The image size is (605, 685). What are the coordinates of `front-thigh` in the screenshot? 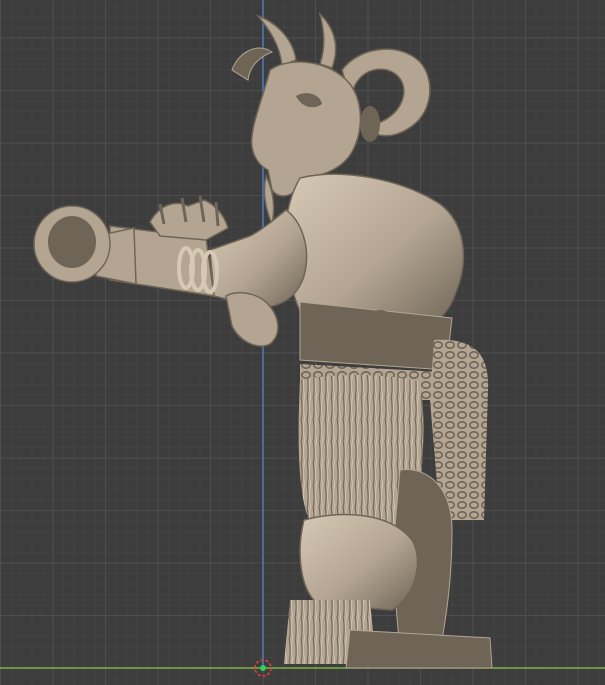 It's located at (359, 562).